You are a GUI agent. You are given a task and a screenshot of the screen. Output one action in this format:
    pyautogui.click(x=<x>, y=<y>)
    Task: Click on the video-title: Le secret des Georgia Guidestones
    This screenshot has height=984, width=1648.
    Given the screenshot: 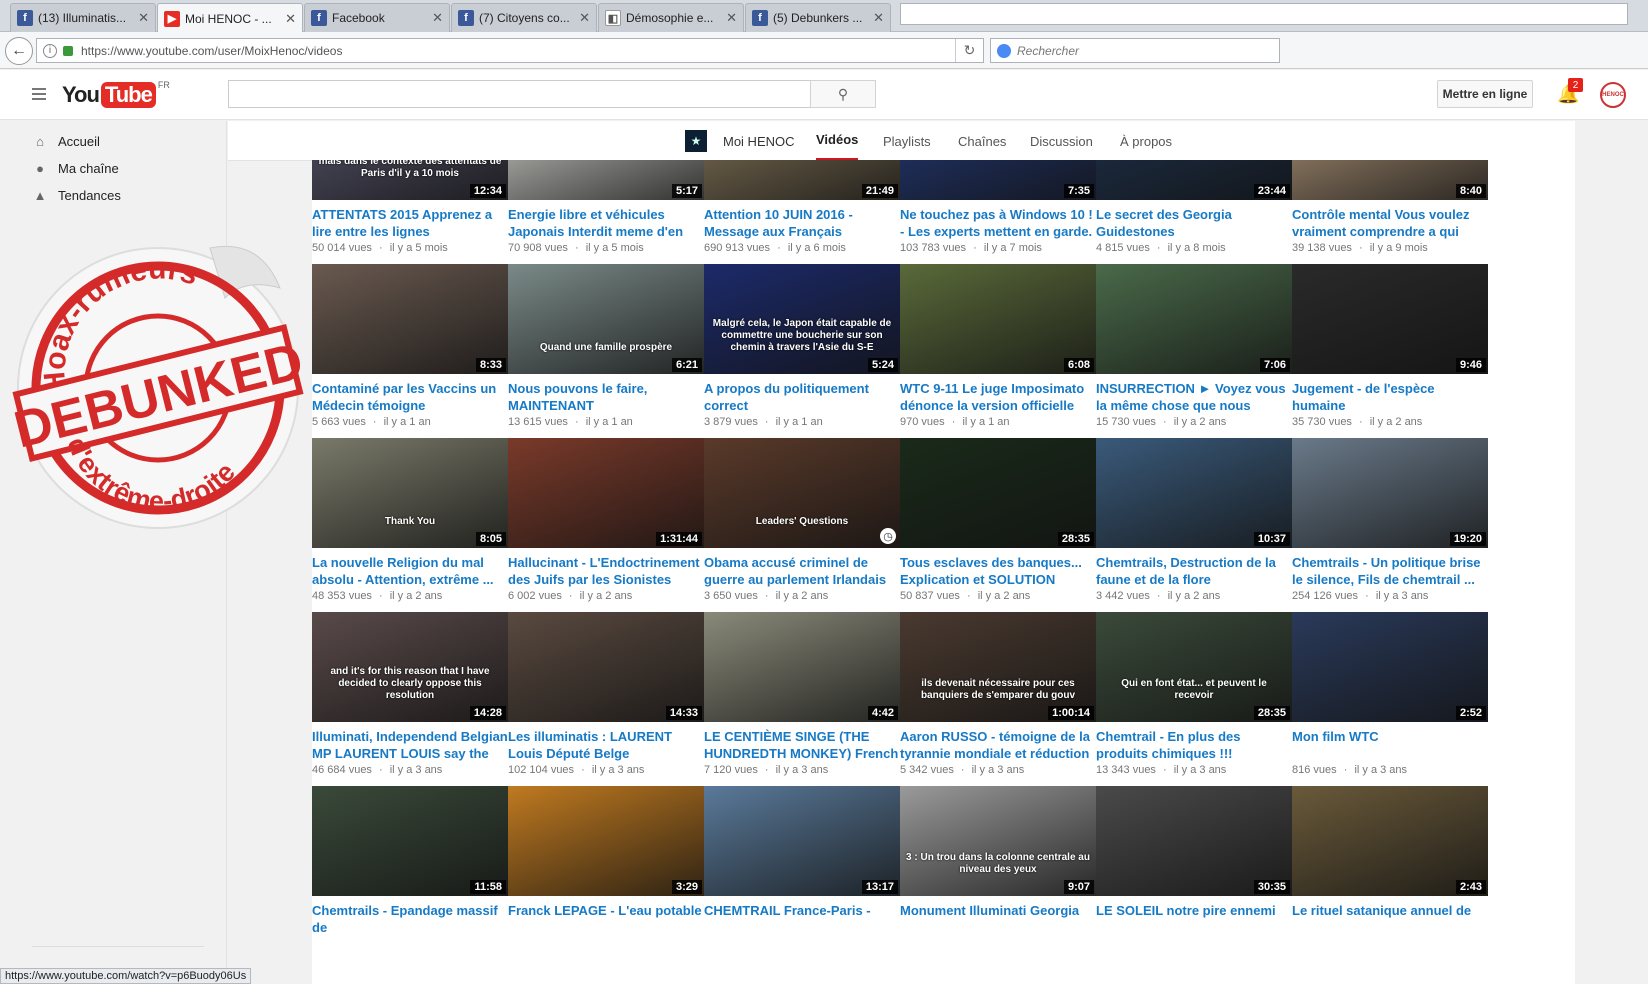 What is the action you would take?
    pyautogui.click(x=1194, y=223)
    